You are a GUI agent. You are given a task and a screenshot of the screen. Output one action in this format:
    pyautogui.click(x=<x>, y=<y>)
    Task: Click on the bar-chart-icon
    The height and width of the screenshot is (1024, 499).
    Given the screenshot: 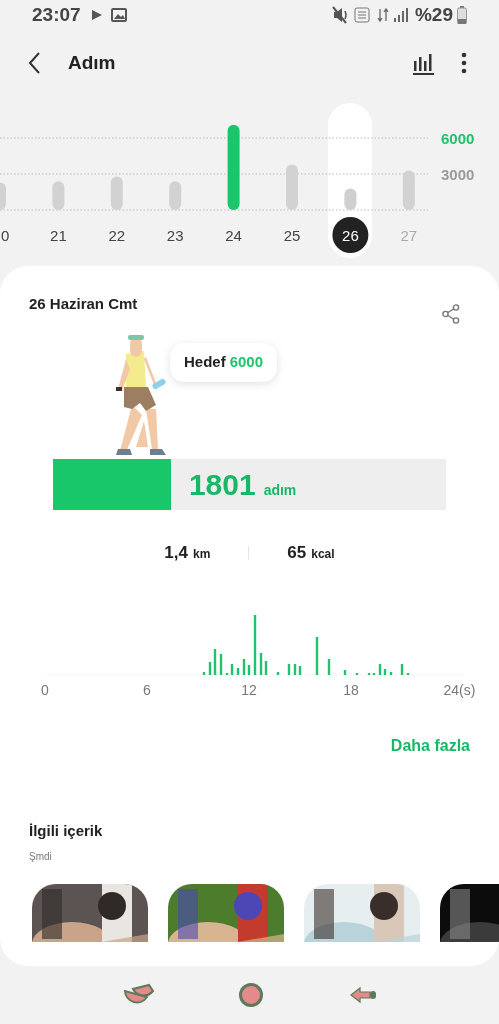 What is the action you would take?
    pyautogui.click(x=423, y=63)
    